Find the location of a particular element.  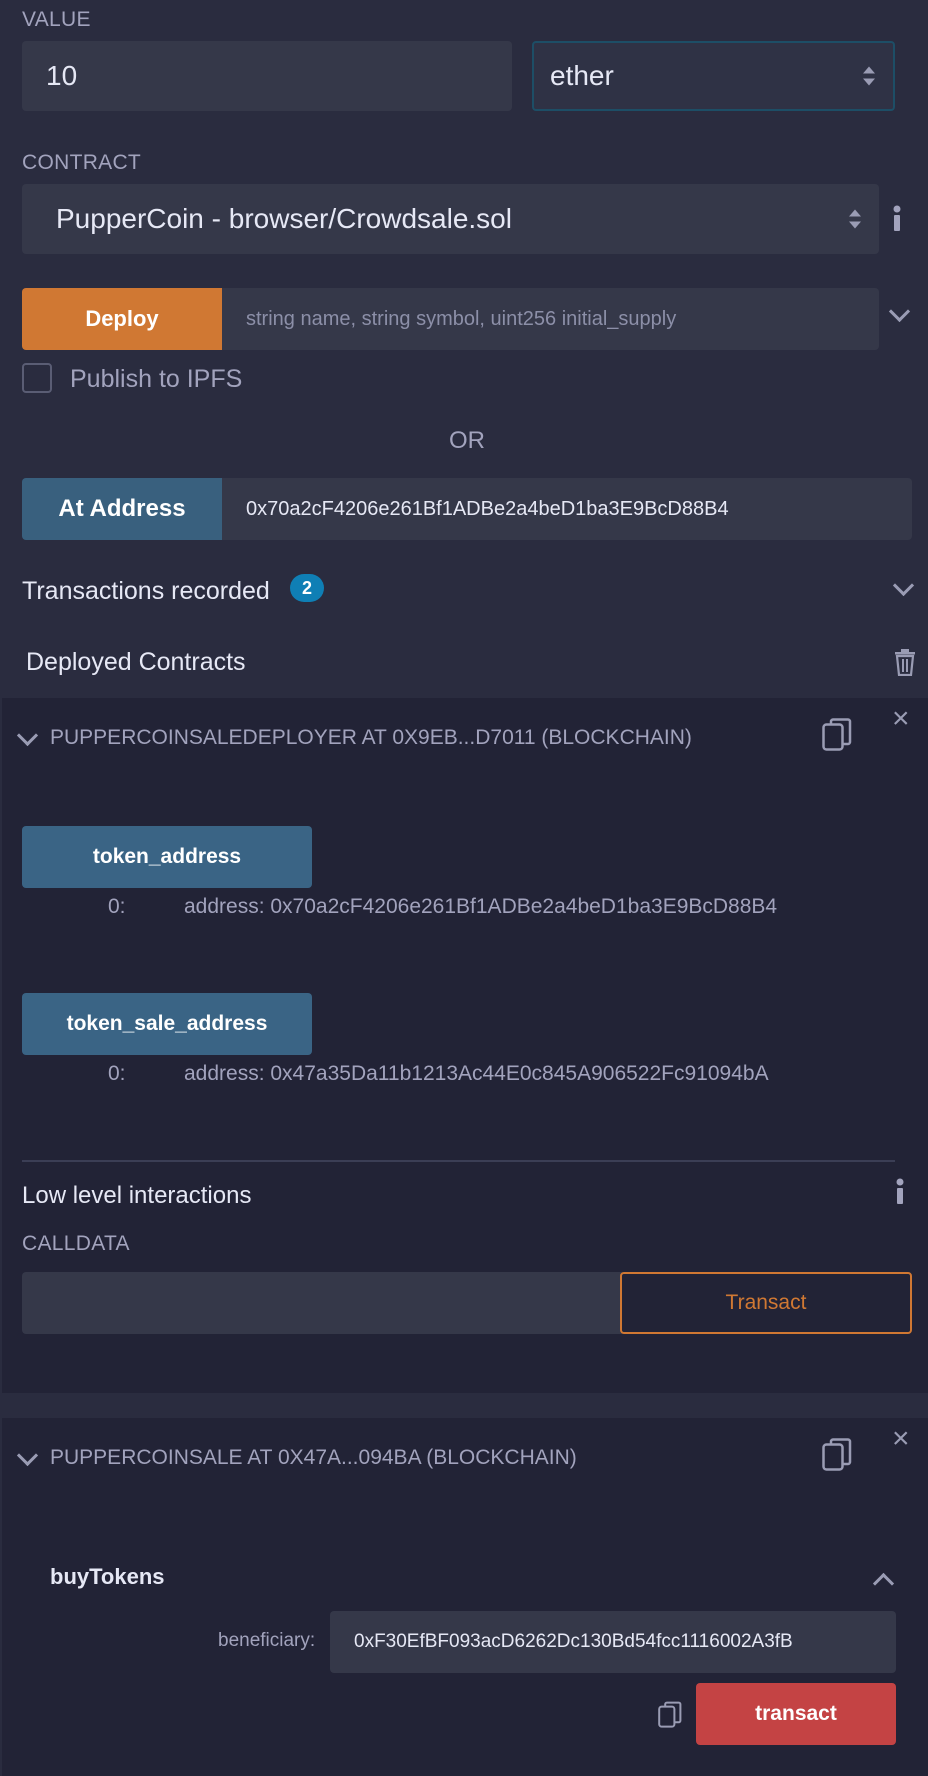

transact-low-level-button: Transact is located at coordinates (766, 1303).